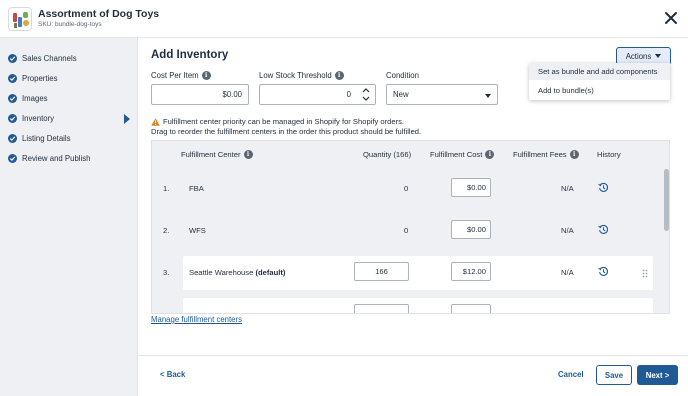  What do you see at coordinates (35, 98) in the screenshot?
I see `sidebar-item-label: Images` at bounding box center [35, 98].